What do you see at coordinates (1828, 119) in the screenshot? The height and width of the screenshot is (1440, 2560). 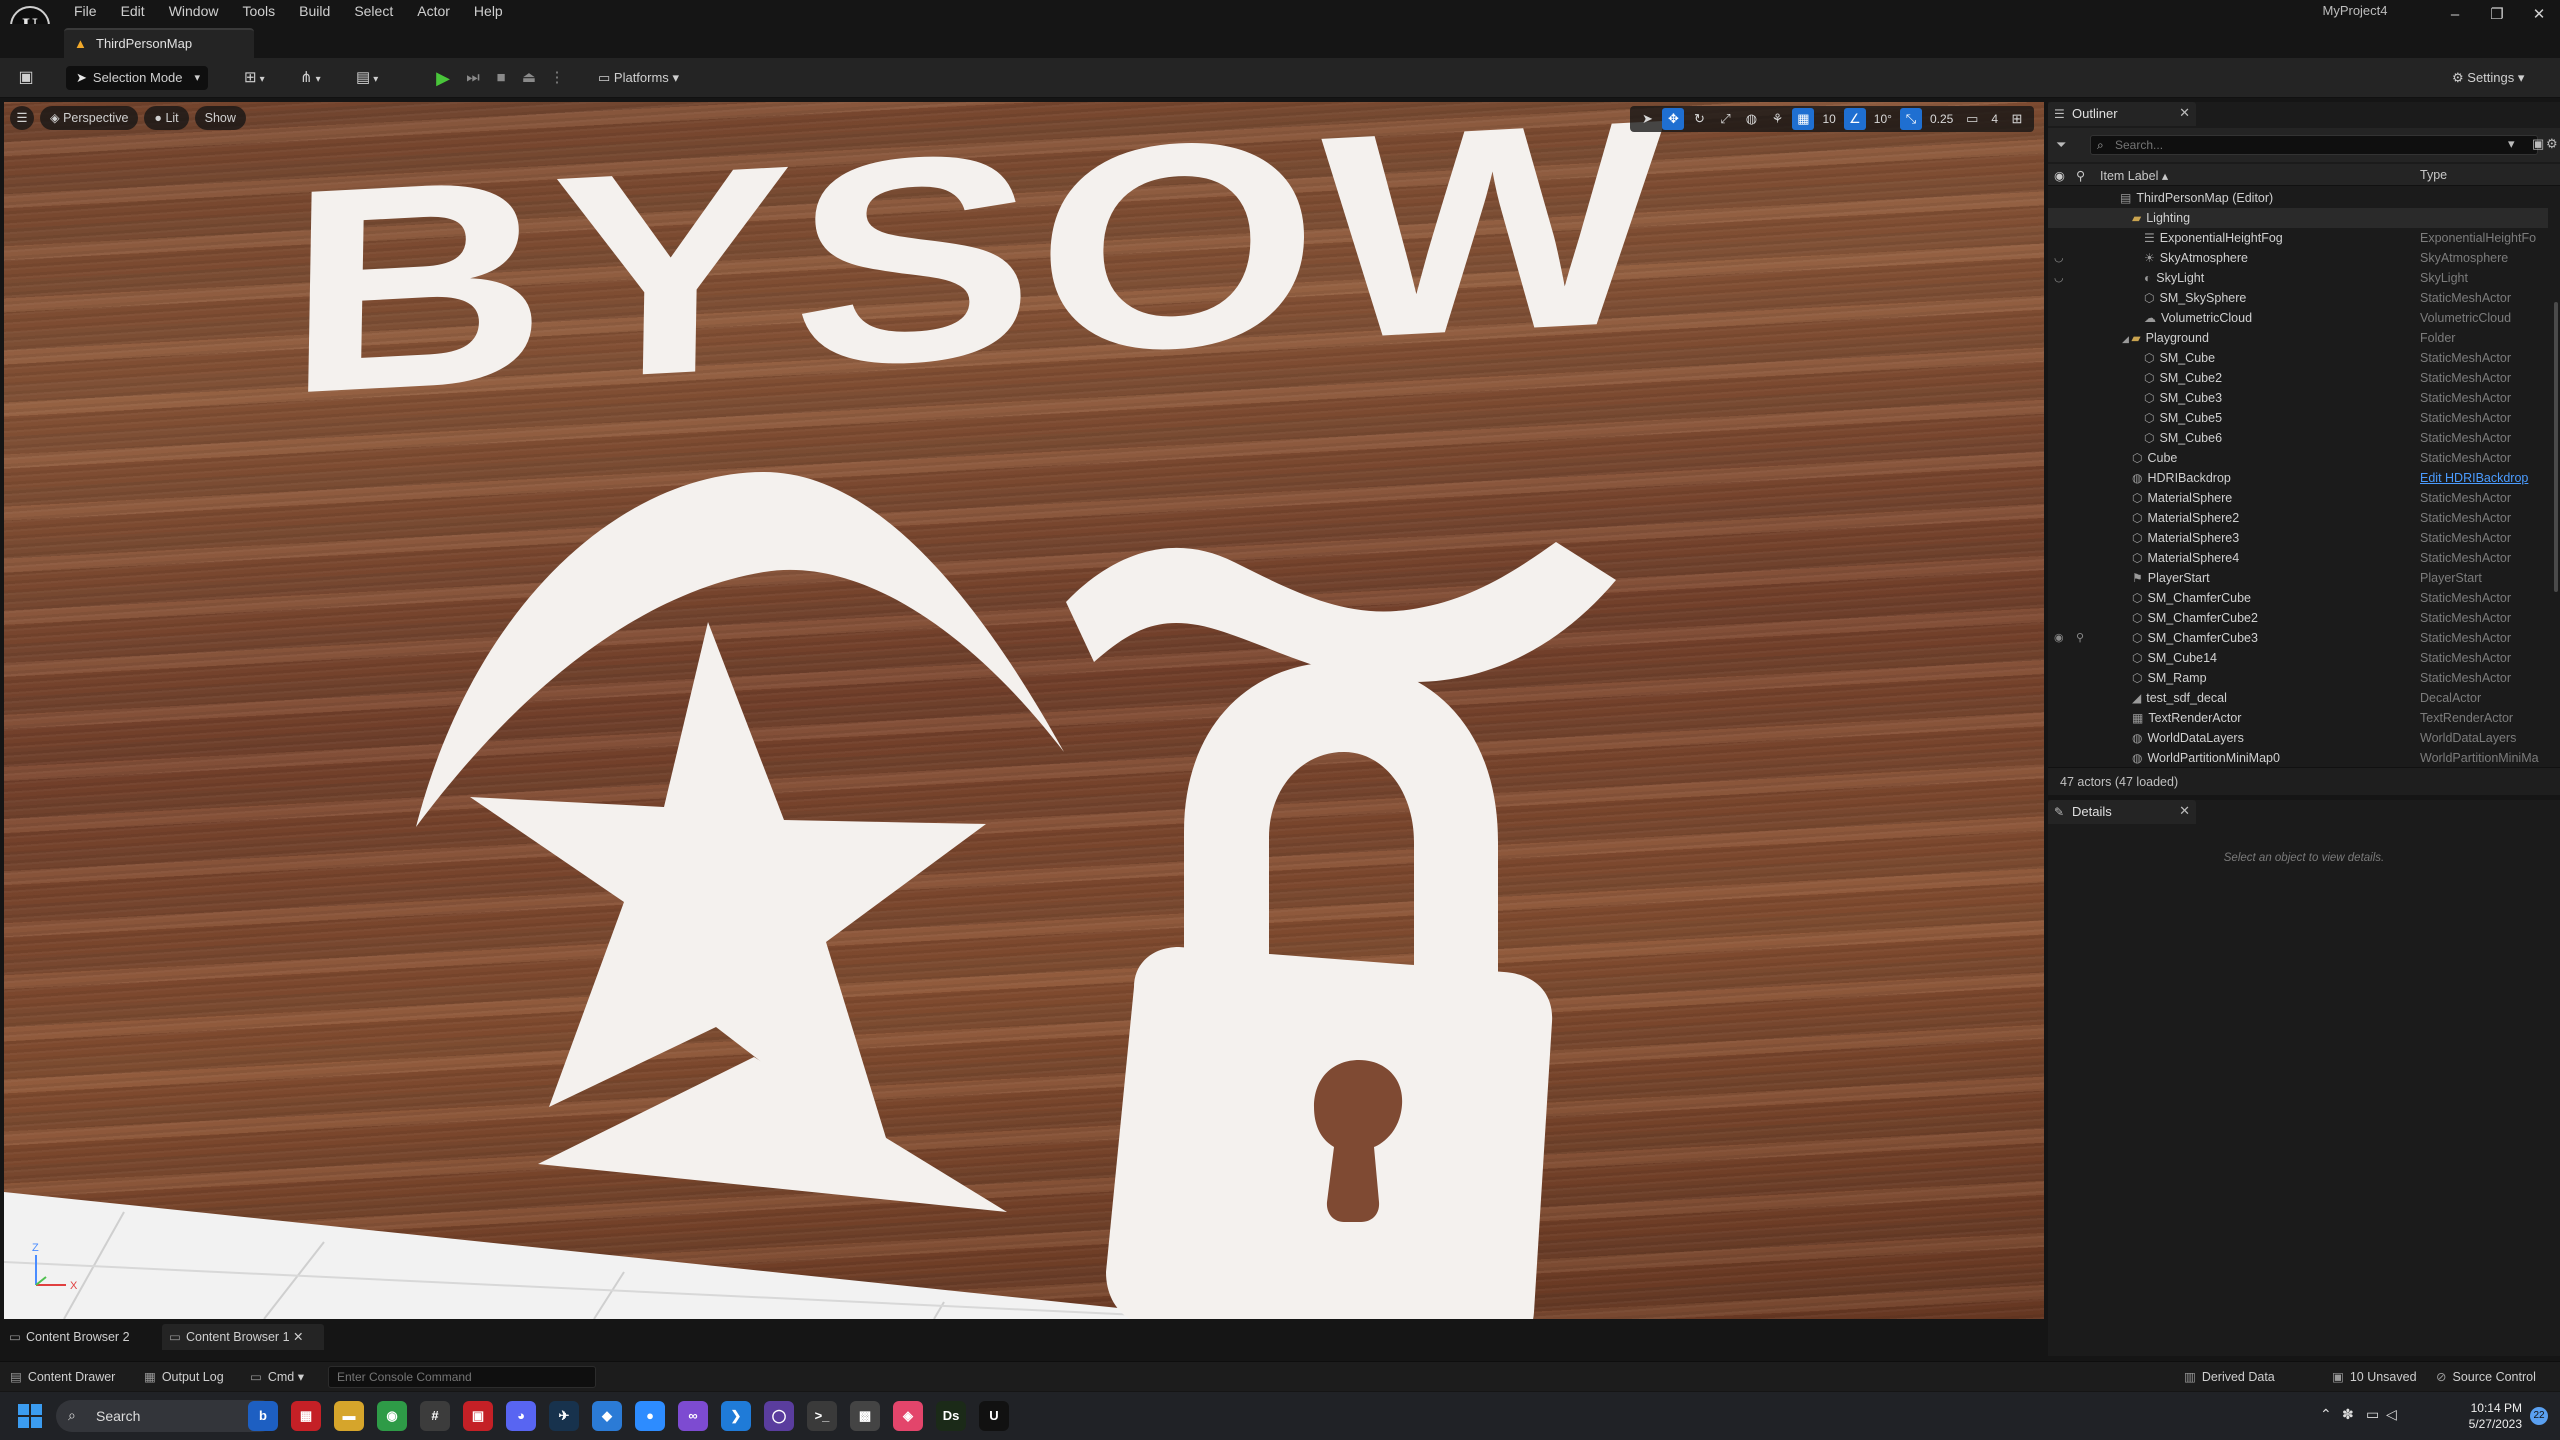 I see `grid-snap-value: 10` at bounding box center [1828, 119].